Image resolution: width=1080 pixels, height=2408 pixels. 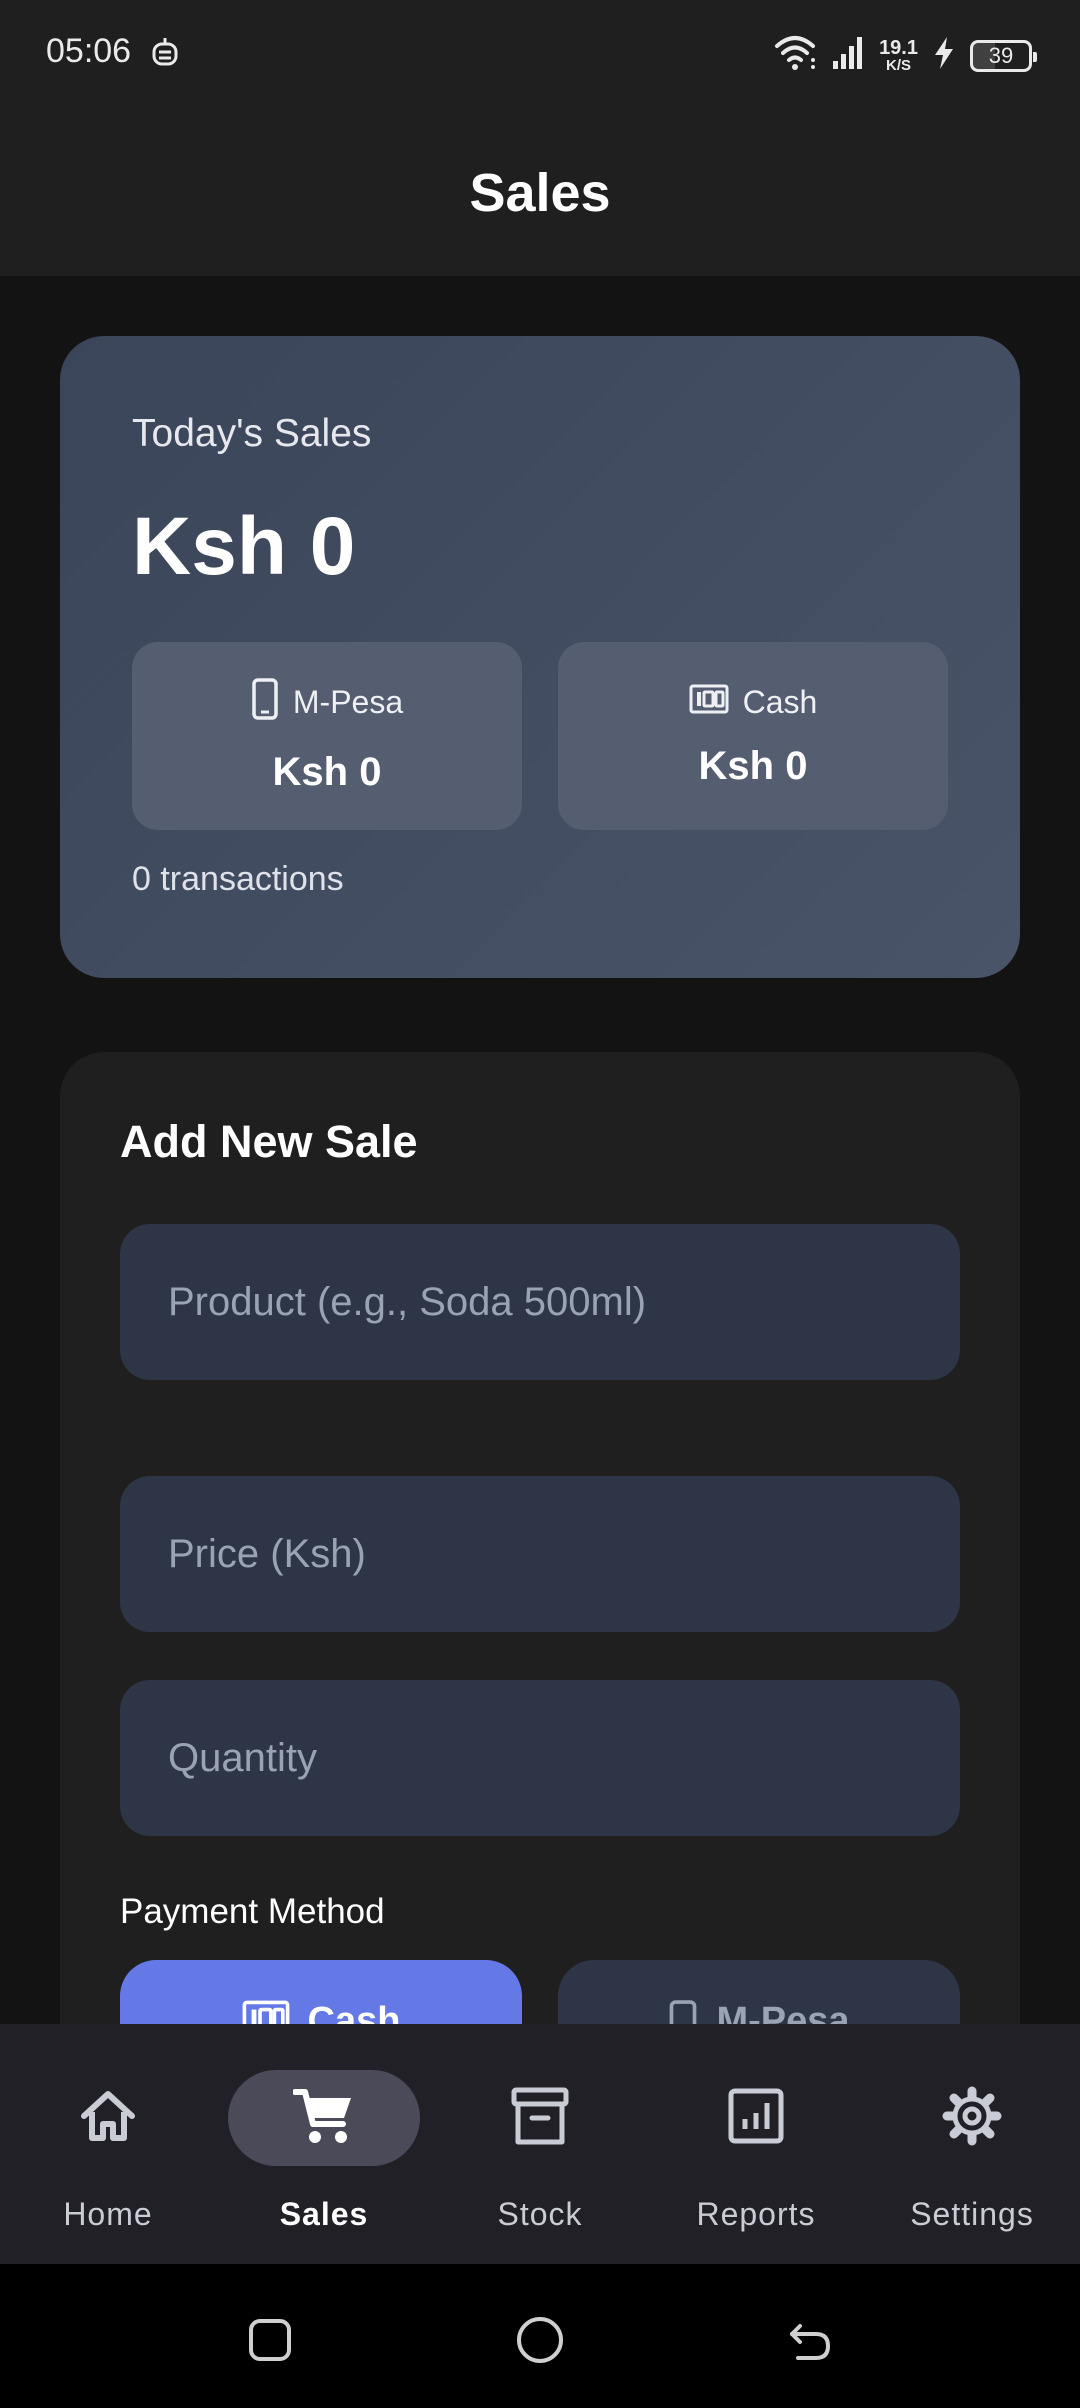 I want to click on page-title: Sales, so click(x=540, y=193).